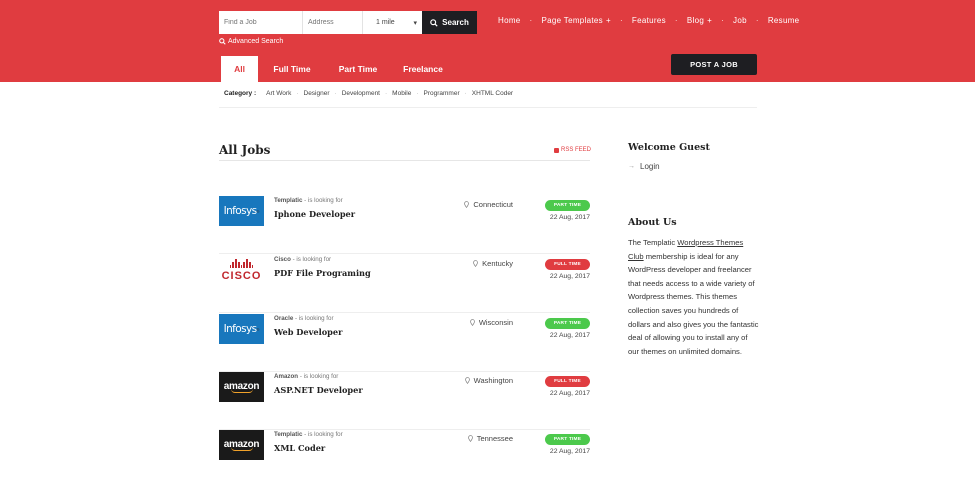  Describe the element at coordinates (314, 214) in the screenshot. I see `job-title-link: Iphone Developer` at that location.